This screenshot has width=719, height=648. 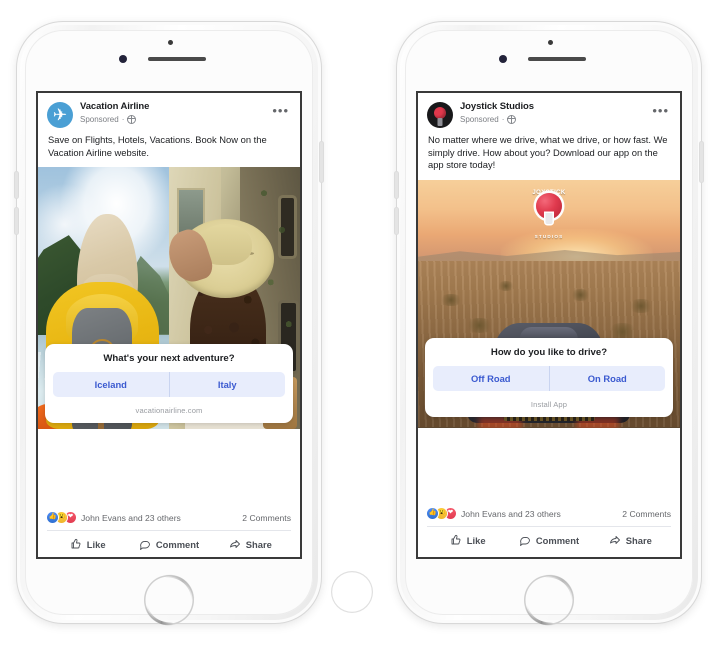 What do you see at coordinates (169, 410) in the screenshot?
I see `poll-cta-link: vacationairline.com` at bounding box center [169, 410].